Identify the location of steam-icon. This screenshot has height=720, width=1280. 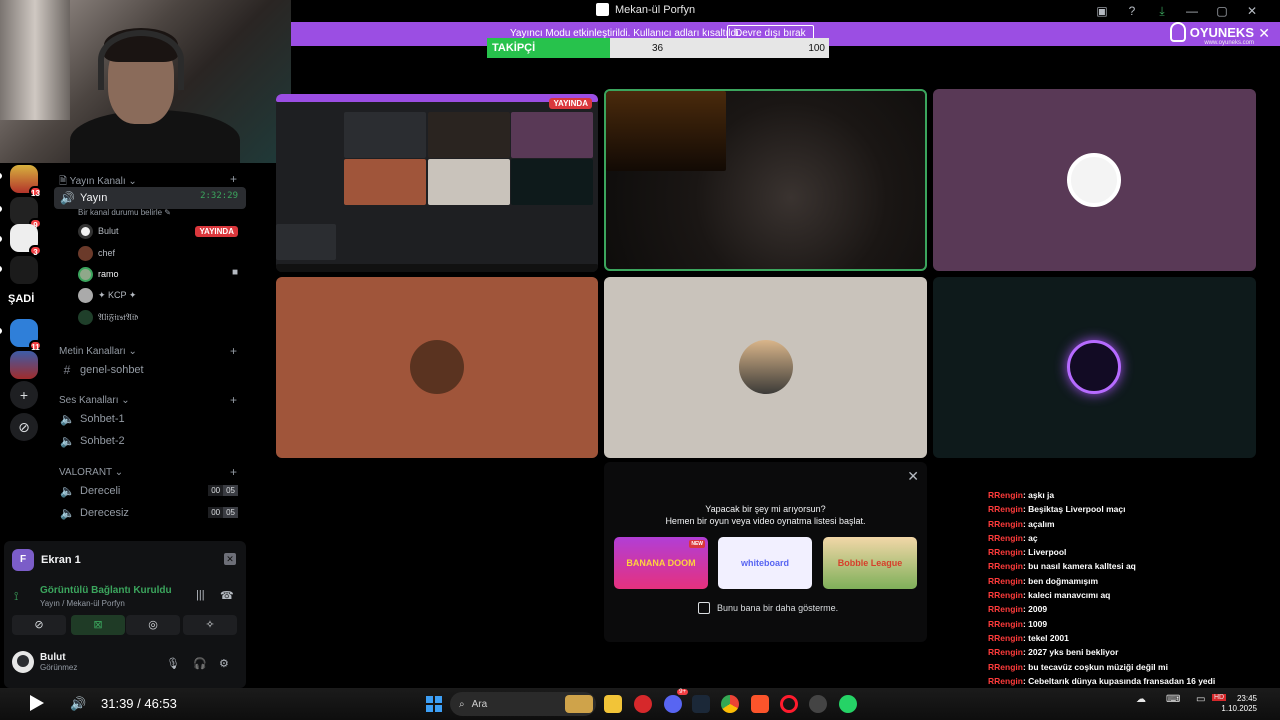
(701, 704).